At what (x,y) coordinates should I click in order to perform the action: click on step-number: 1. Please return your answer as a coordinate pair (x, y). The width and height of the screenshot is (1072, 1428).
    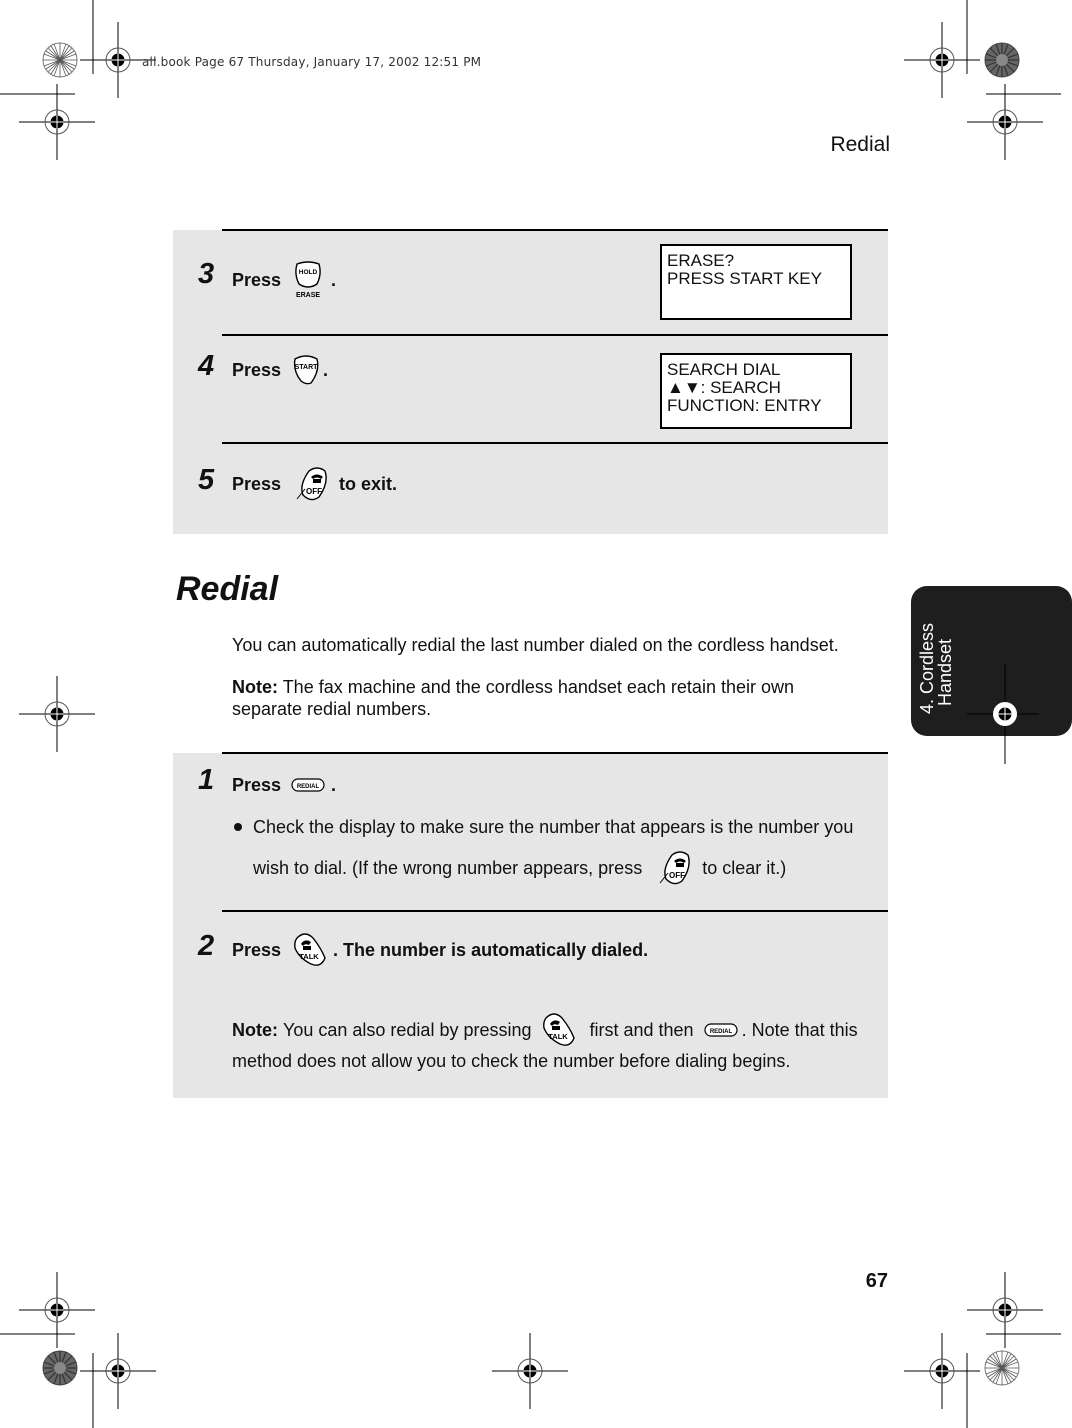
    Looking at the image, I should click on (206, 780).